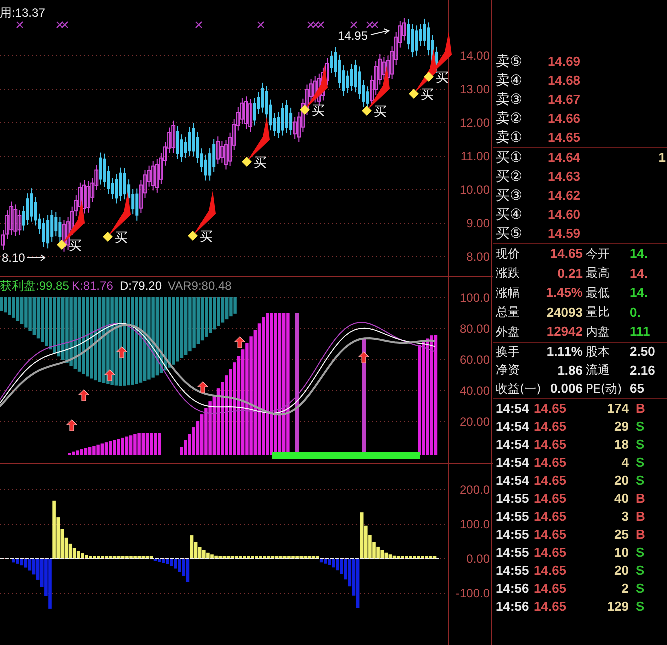 This screenshot has height=645, width=667. I want to click on field-label: 股本, so click(598, 352).